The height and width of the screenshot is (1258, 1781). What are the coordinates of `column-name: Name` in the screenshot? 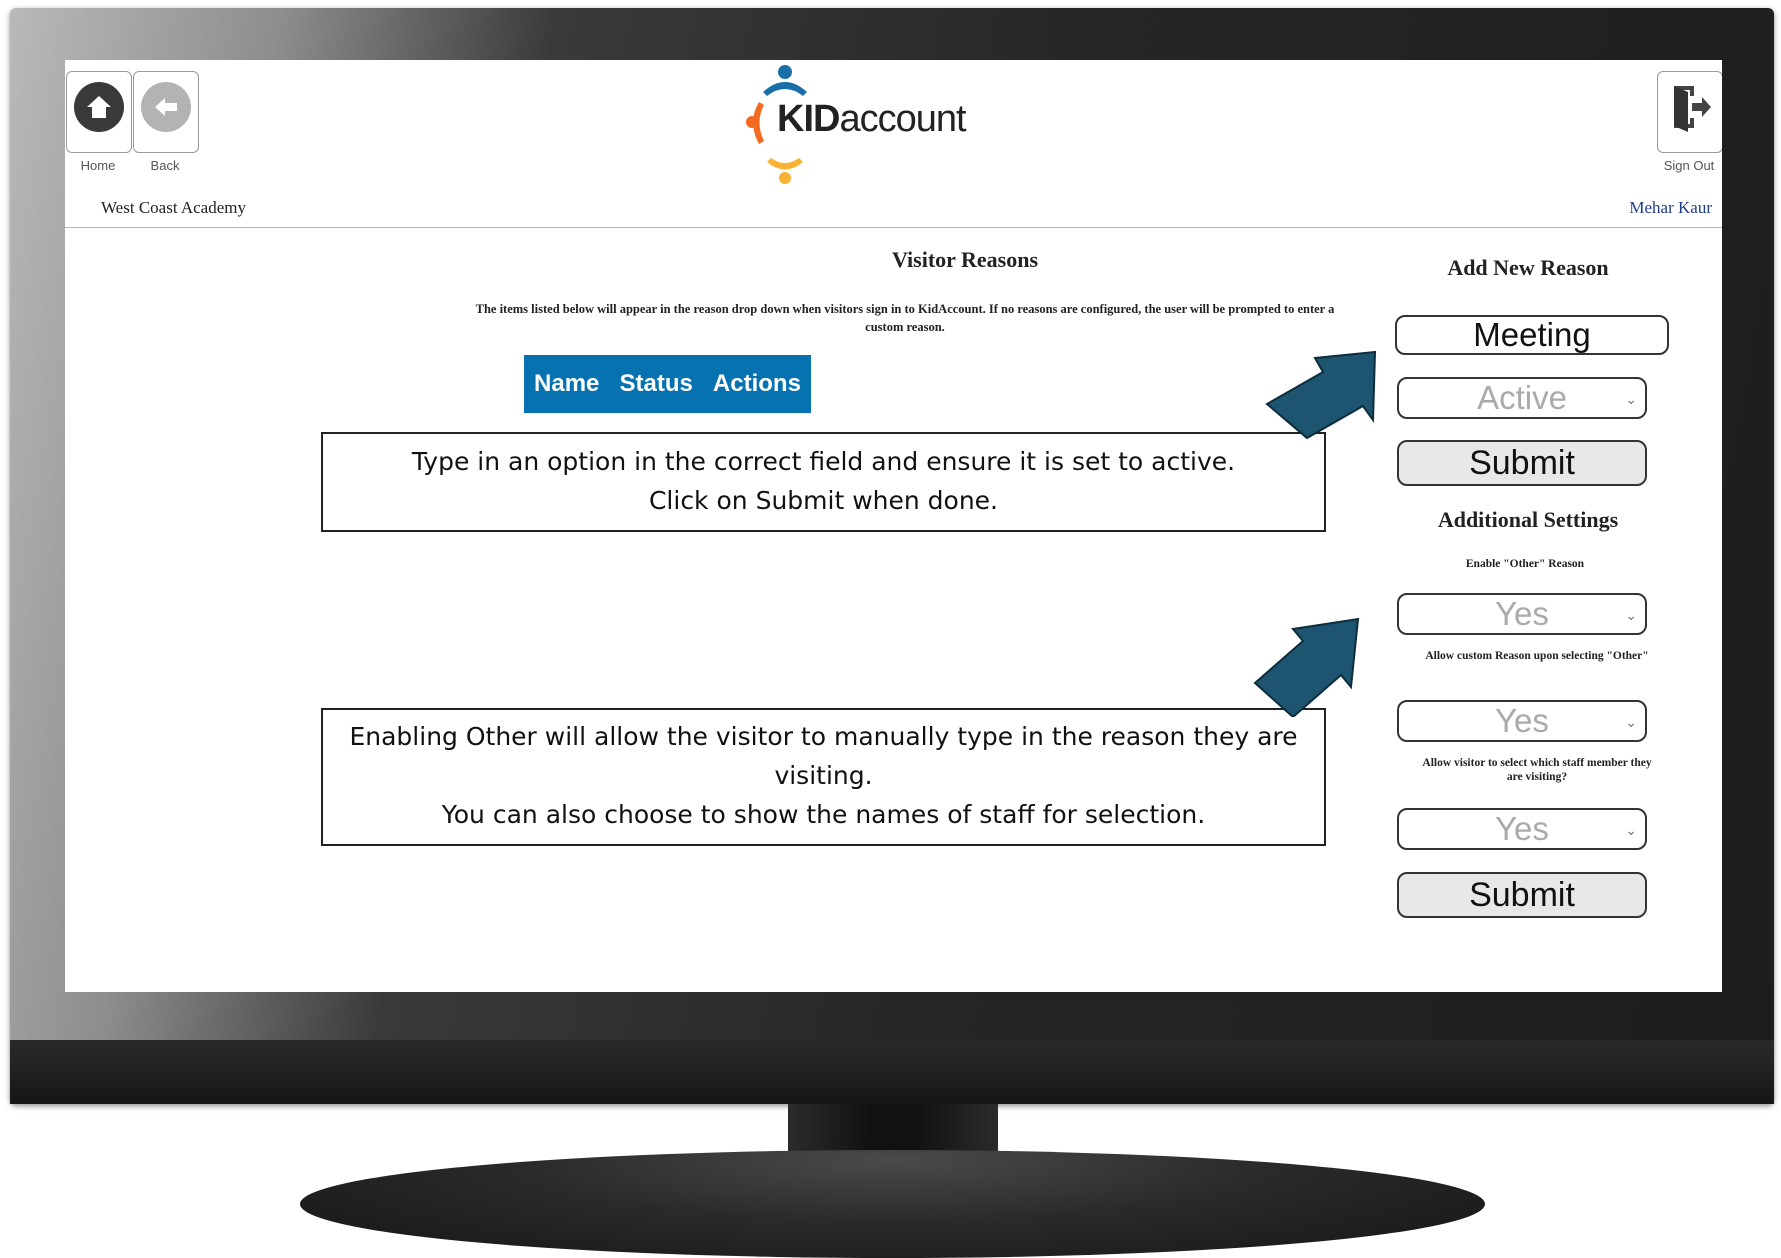 It's located at (567, 383).